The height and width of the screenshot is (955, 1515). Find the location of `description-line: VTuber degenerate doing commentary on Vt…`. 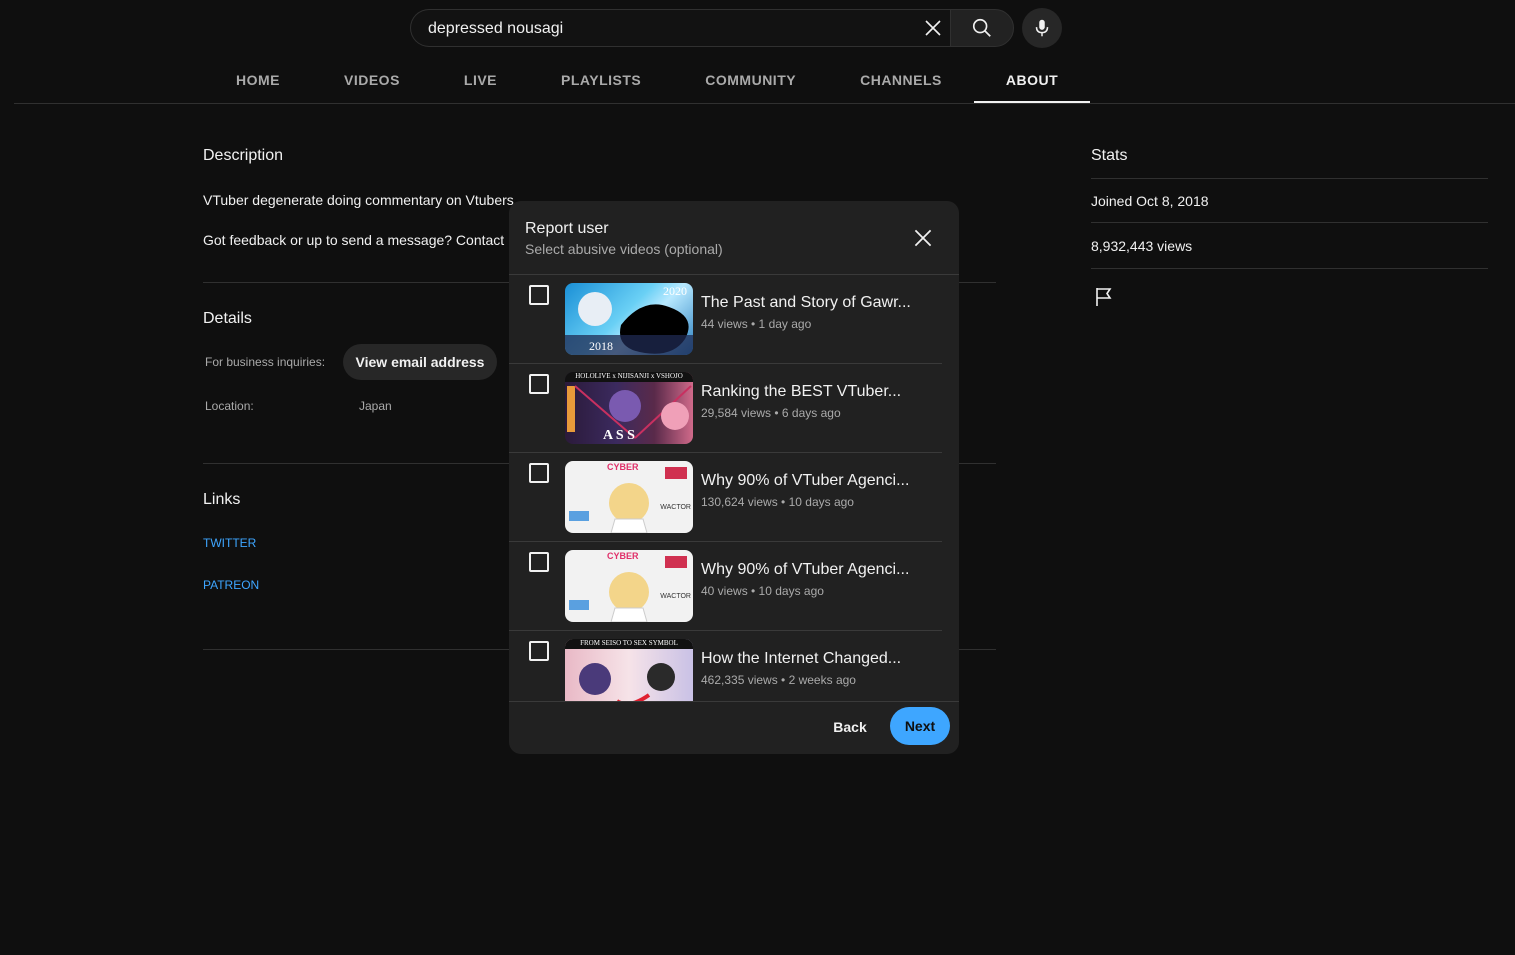

description-line: VTuber degenerate doing commentary on Vt… is located at coordinates (358, 200).